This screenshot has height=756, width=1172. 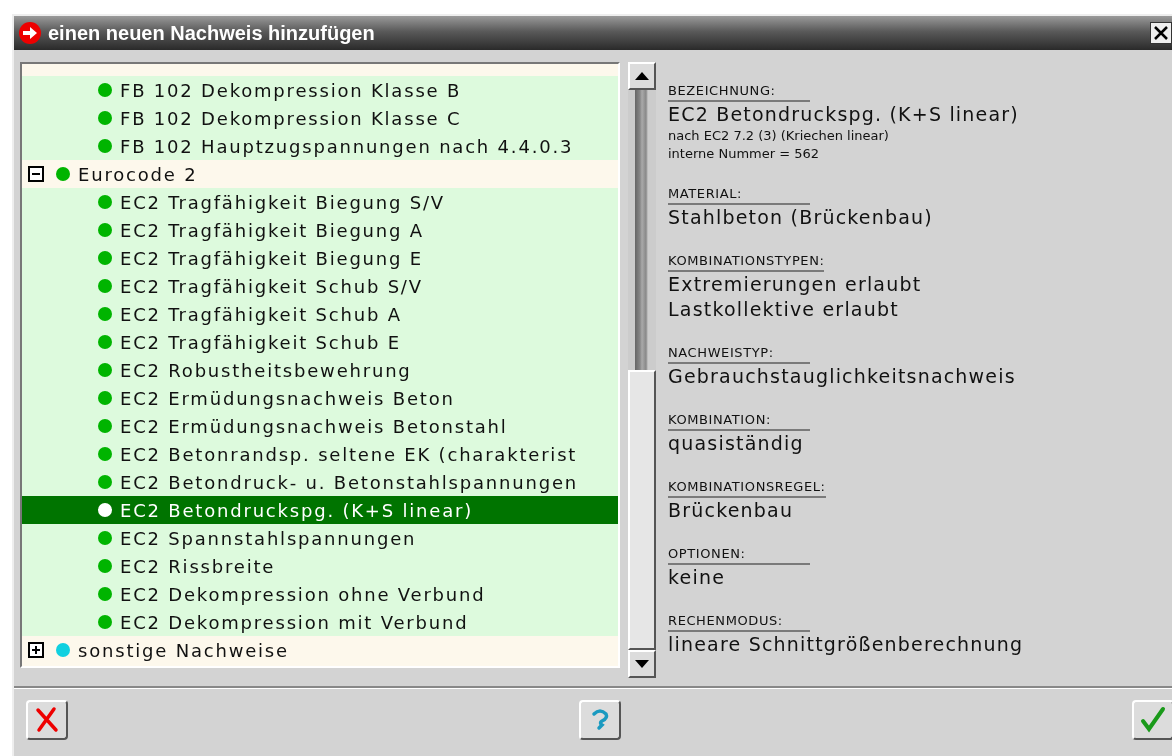 I want to click on tree-item: EC2 Tragfähigkeit Biegung E, so click(x=320, y=258).